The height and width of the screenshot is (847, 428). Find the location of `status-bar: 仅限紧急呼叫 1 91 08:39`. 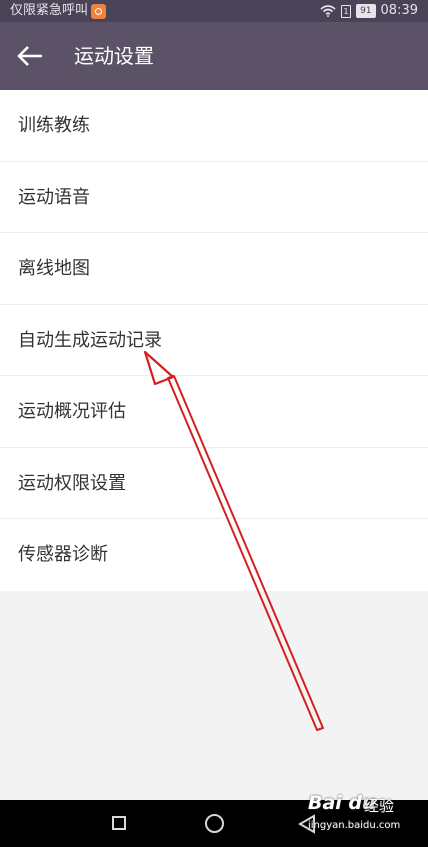

status-bar: 仅限紧急呼叫 1 91 08:39 is located at coordinates (214, 11).